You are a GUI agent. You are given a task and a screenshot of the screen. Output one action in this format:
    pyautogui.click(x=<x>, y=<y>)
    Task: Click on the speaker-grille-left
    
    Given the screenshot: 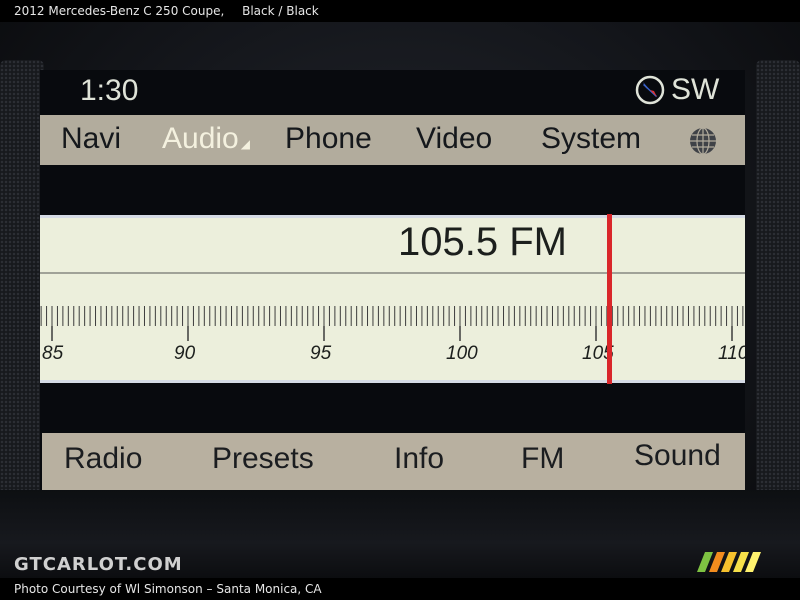 What is the action you would take?
    pyautogui.click(x=22, y=287)
    